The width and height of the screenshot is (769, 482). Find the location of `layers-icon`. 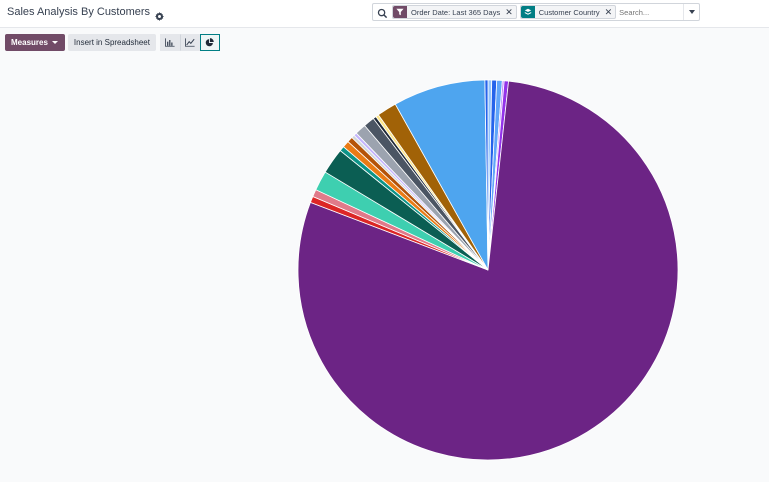

layers-icon is located at coordinates (527, 12).